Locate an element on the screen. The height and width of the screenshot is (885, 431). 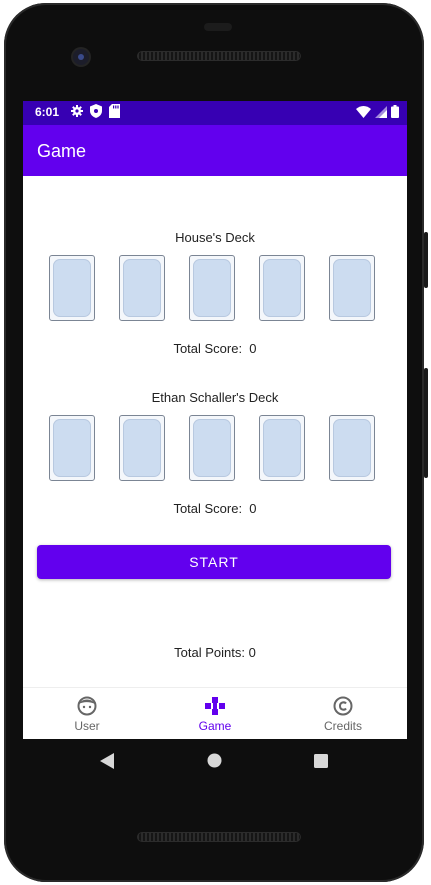
start-button: START is located at coordinates (214, 562).